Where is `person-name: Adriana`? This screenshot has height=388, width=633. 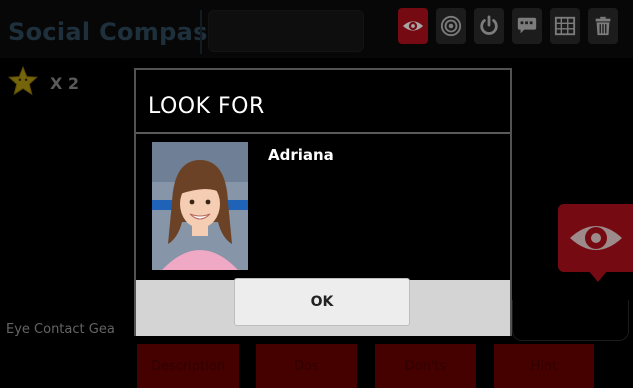
person-name: Adriana is located at coordinates (301, 155).